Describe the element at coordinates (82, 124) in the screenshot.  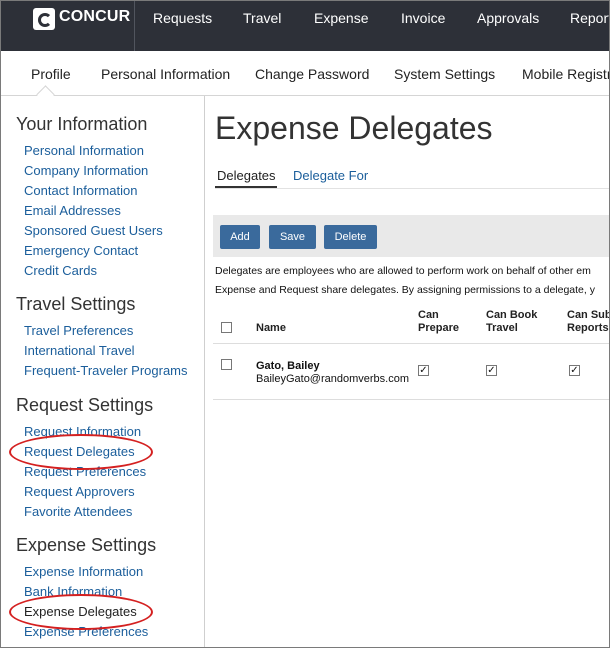
I see `heading-your-information: Your Information` at that location.